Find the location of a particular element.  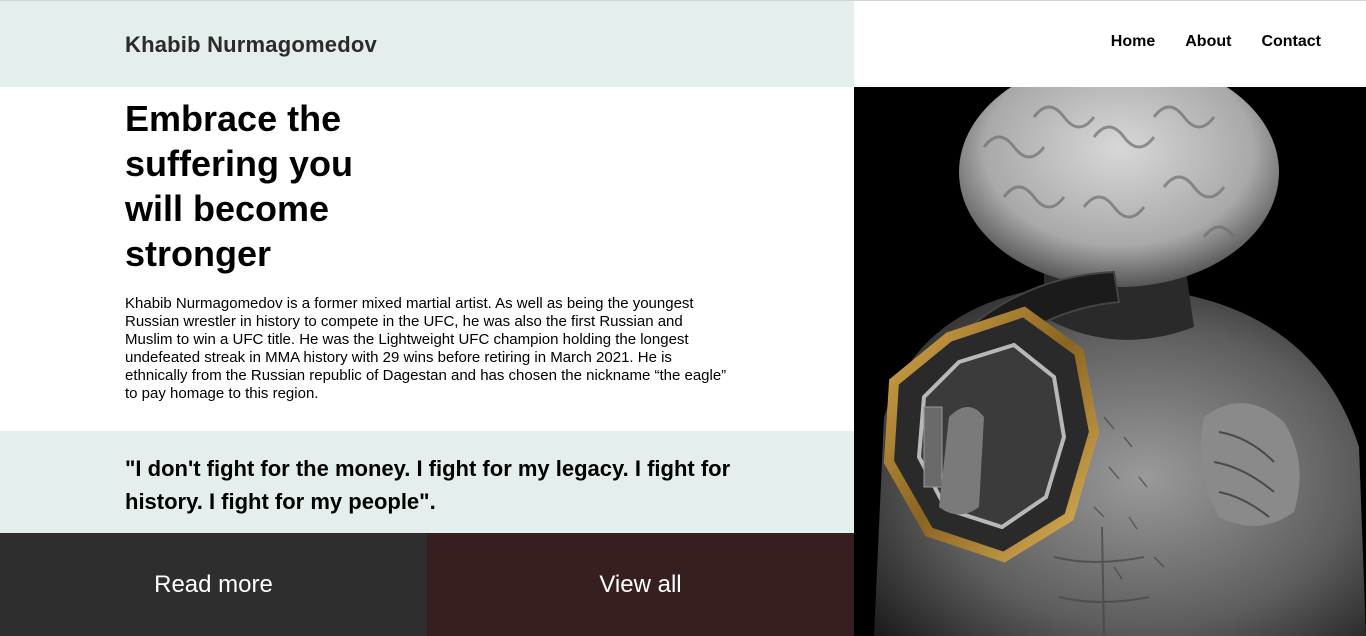

main-nav: Home About Contact is located at coordinates (1216, 42).